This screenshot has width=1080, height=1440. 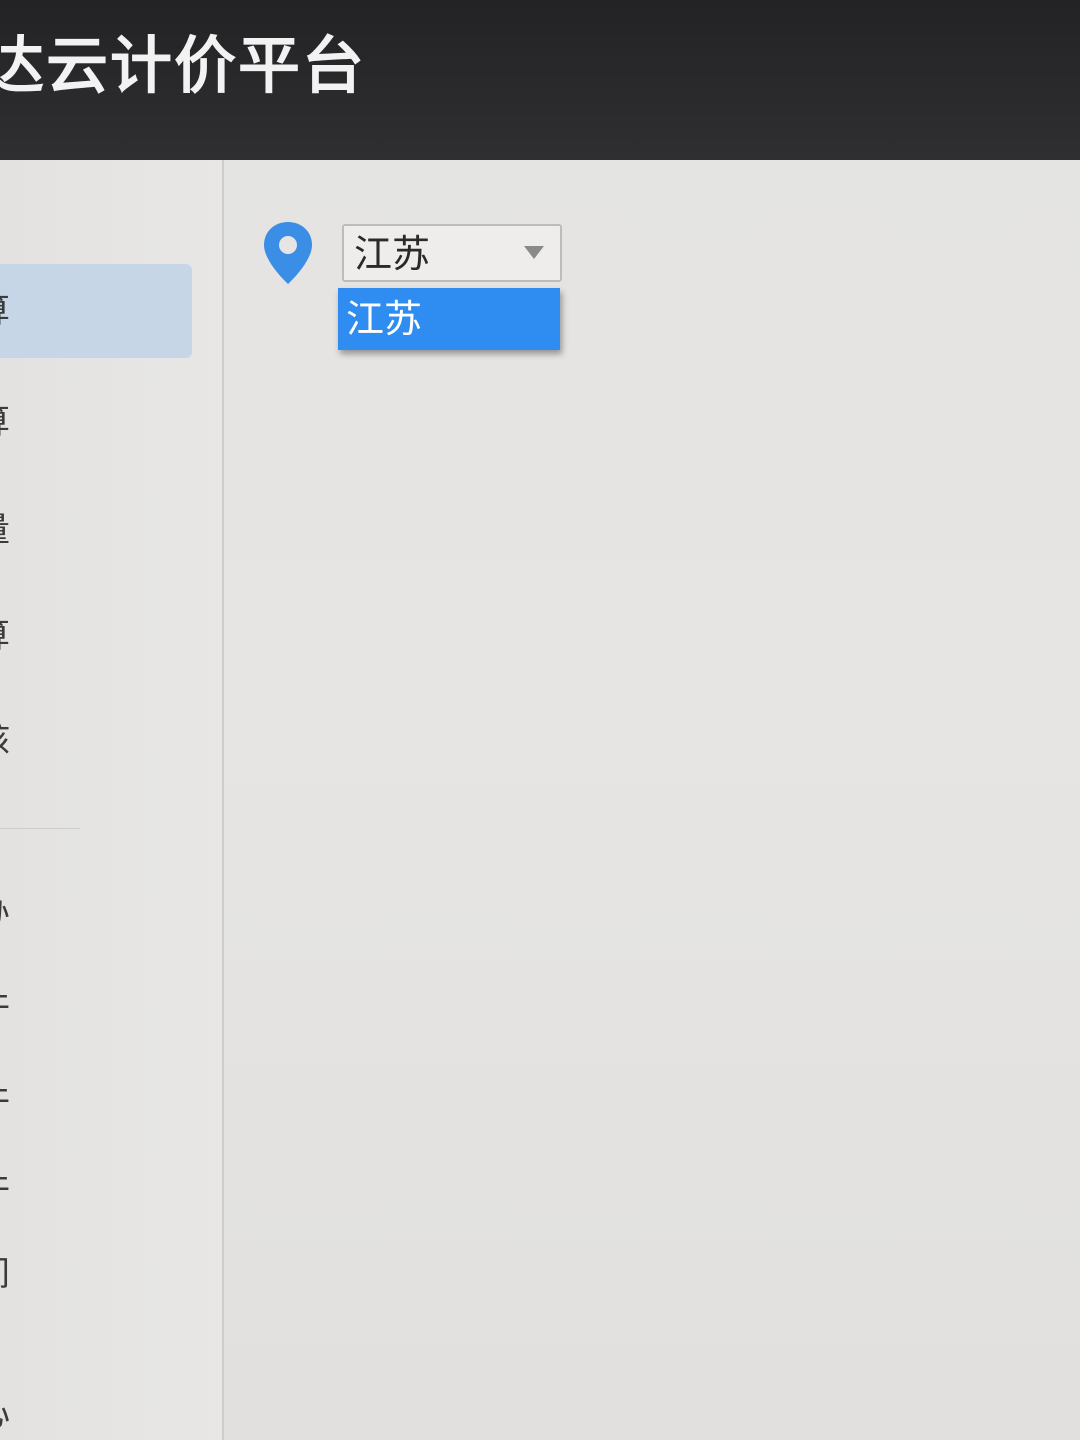 I want to click on province-select: 江苏, so click(x=452, y=253).